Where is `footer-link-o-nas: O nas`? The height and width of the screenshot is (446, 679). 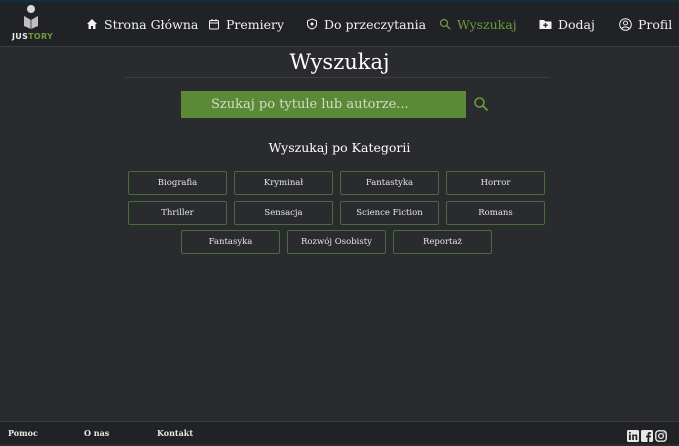 footer-link-o-nas: O nas is located at coordinates (96, 433).